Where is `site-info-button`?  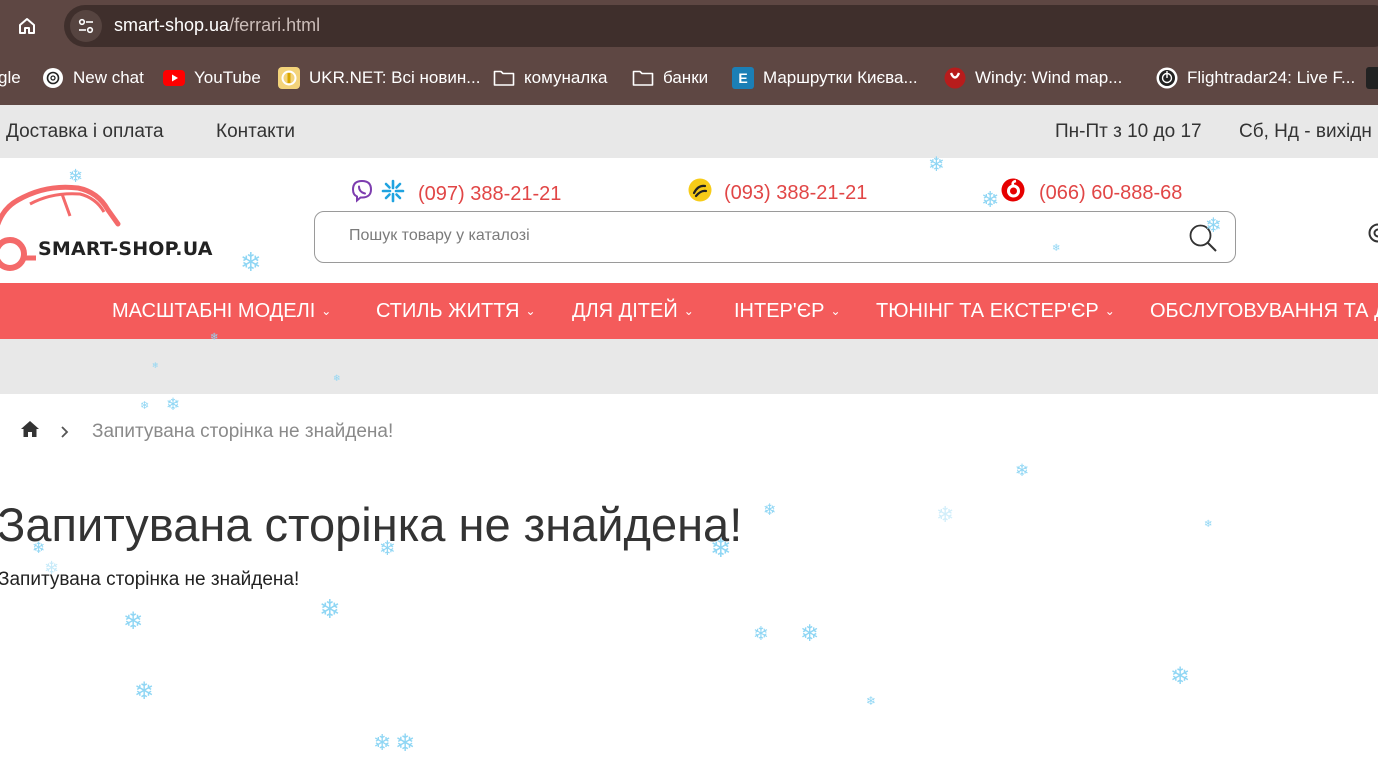 site-info-button is located at coordinates (86, 26).